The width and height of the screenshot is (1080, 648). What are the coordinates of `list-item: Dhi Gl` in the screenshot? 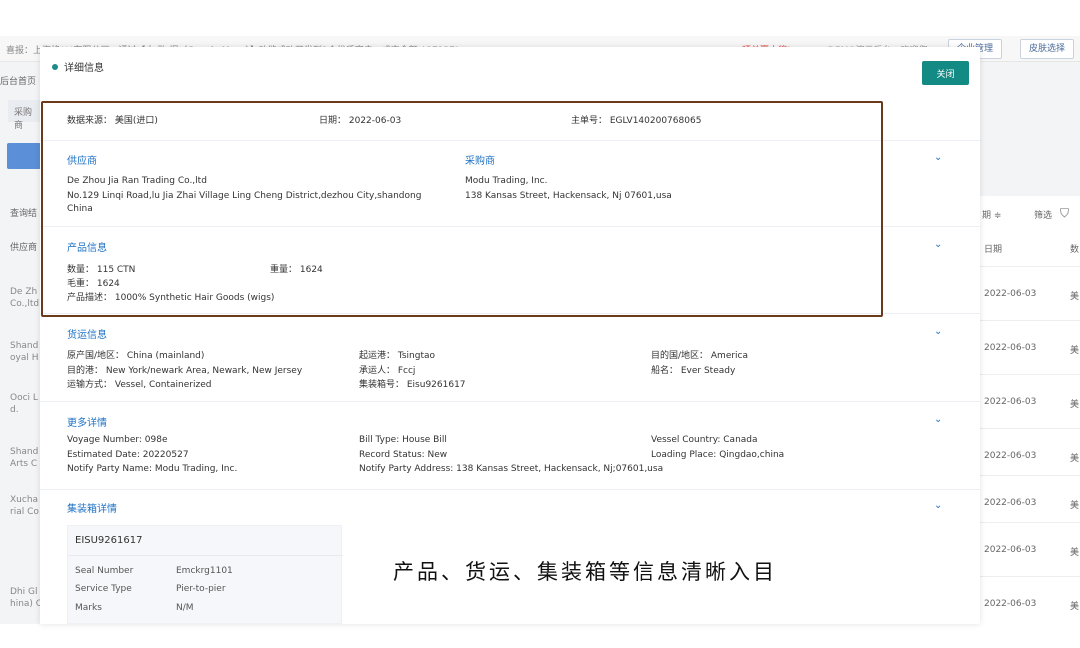 It's located at (24, 592).